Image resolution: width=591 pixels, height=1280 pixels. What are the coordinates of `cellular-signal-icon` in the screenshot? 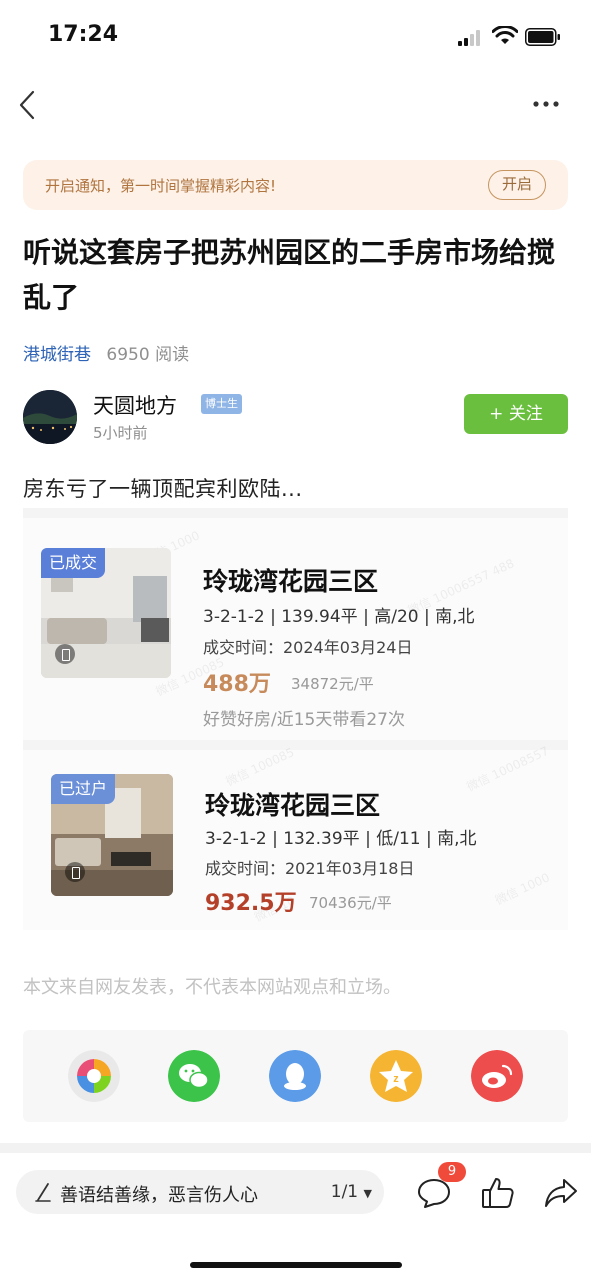 It's located at (471, 38).